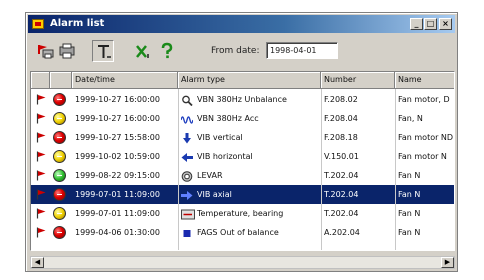 The height and width of the screenshot is (280, 484). Describe the element at coordinates (249, 137) in the screenshot. I see `cell-alarm-type: VIB vertical` at that location.